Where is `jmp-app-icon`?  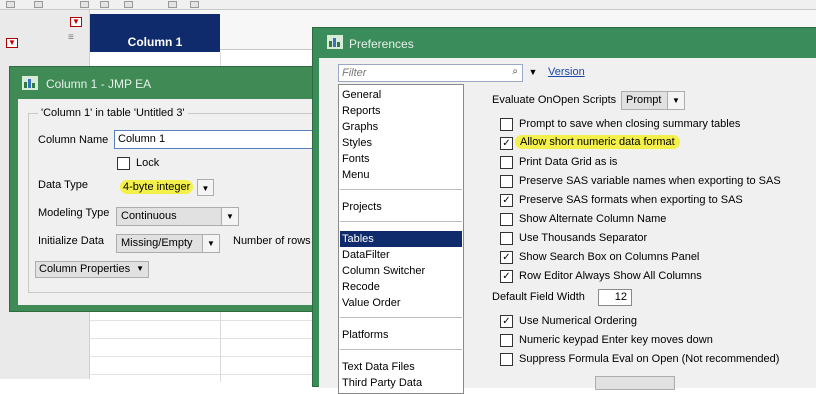
jmp-app-icon is located at coordinates (335, 42).